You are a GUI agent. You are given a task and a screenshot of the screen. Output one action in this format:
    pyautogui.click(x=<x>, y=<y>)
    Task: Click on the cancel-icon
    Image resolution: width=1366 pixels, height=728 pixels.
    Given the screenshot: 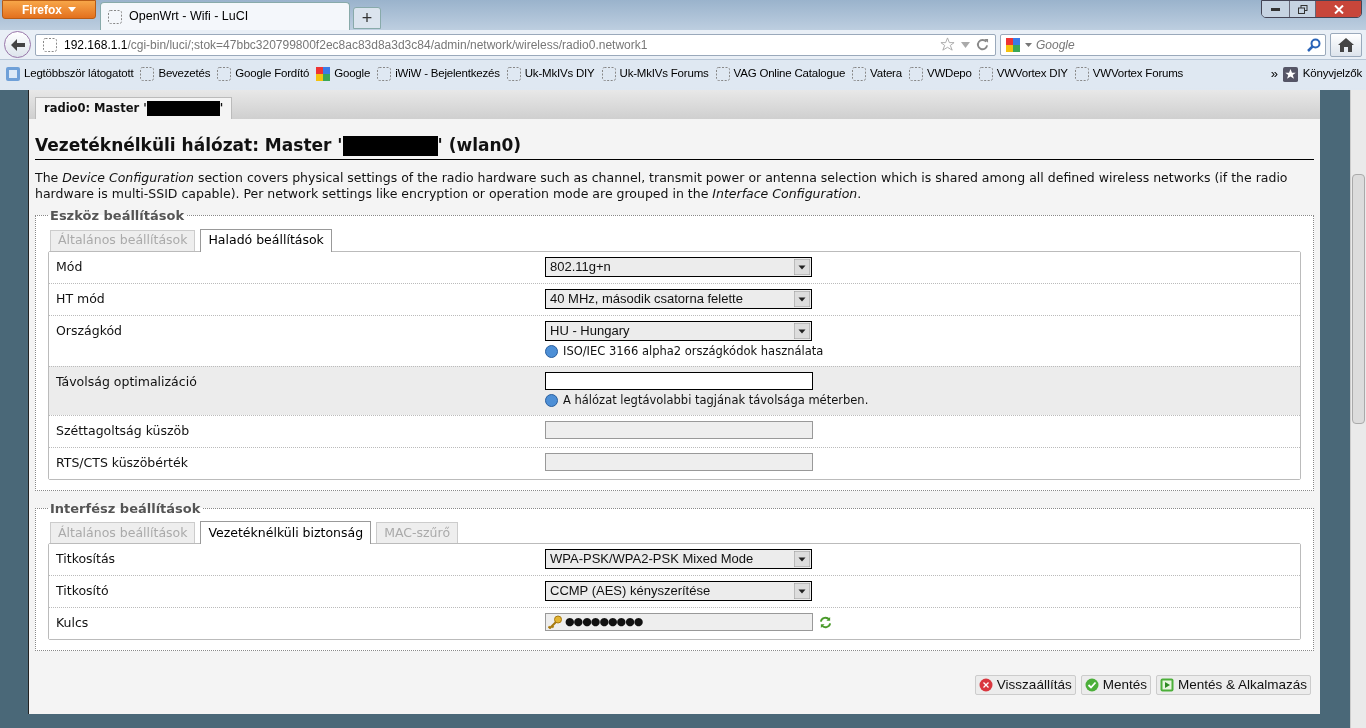 What is the action you would take?
    pyautogui.click(x=985, y=684)
    